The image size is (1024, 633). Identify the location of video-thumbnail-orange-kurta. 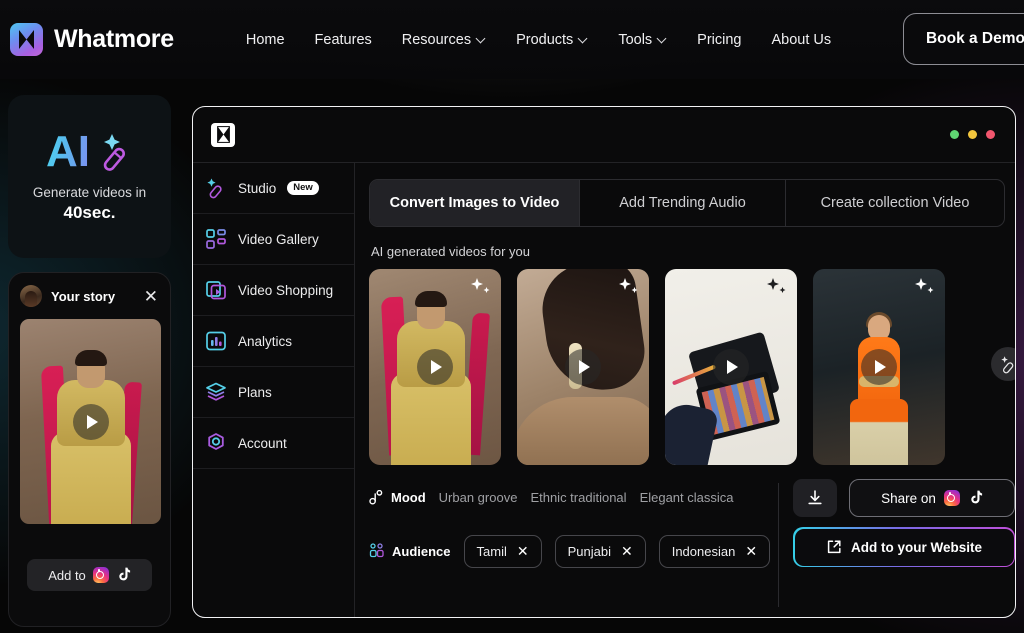
(879, 367).